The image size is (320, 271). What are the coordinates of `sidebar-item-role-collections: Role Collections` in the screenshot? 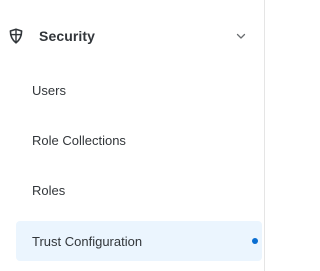 It's located at (132, 140).